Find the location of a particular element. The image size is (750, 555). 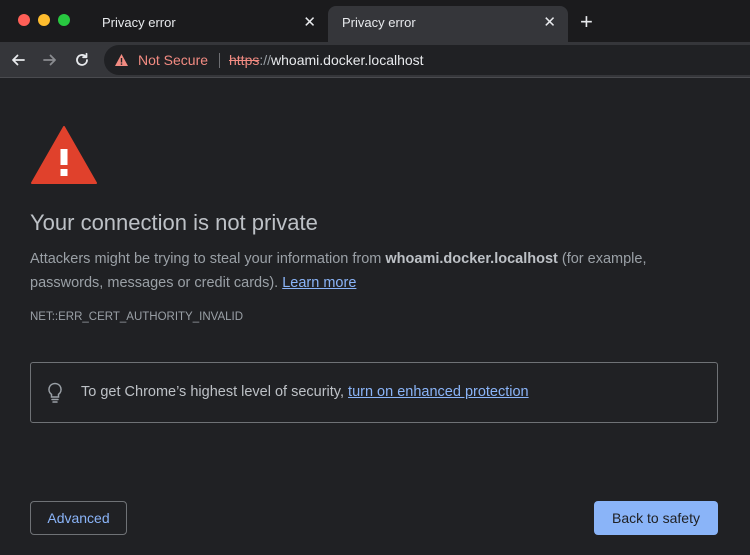

forward-button is located at coordinates (50, 60).